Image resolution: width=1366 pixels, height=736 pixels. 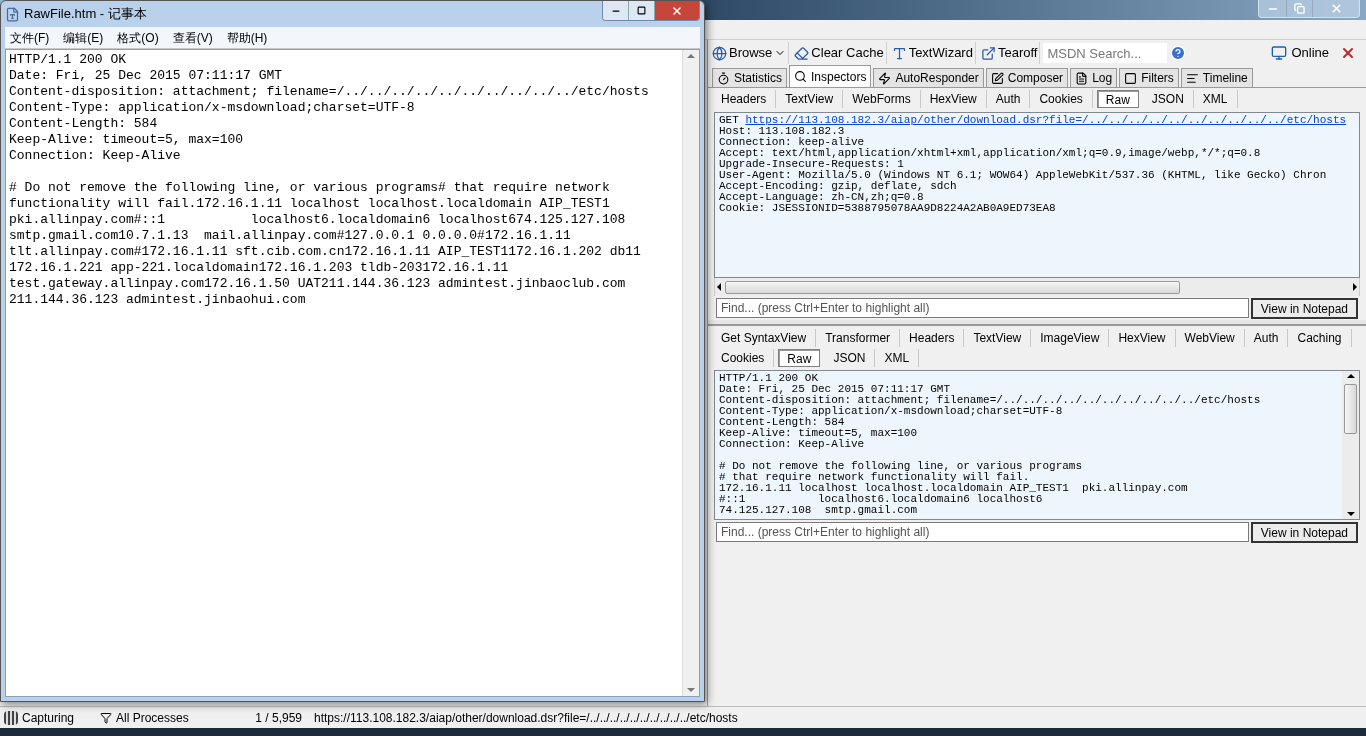 What do you see at coordinates (83, 124) in the screenshot?
I see `text-line: Content-Length: 584` at bounding box center [83, 124].